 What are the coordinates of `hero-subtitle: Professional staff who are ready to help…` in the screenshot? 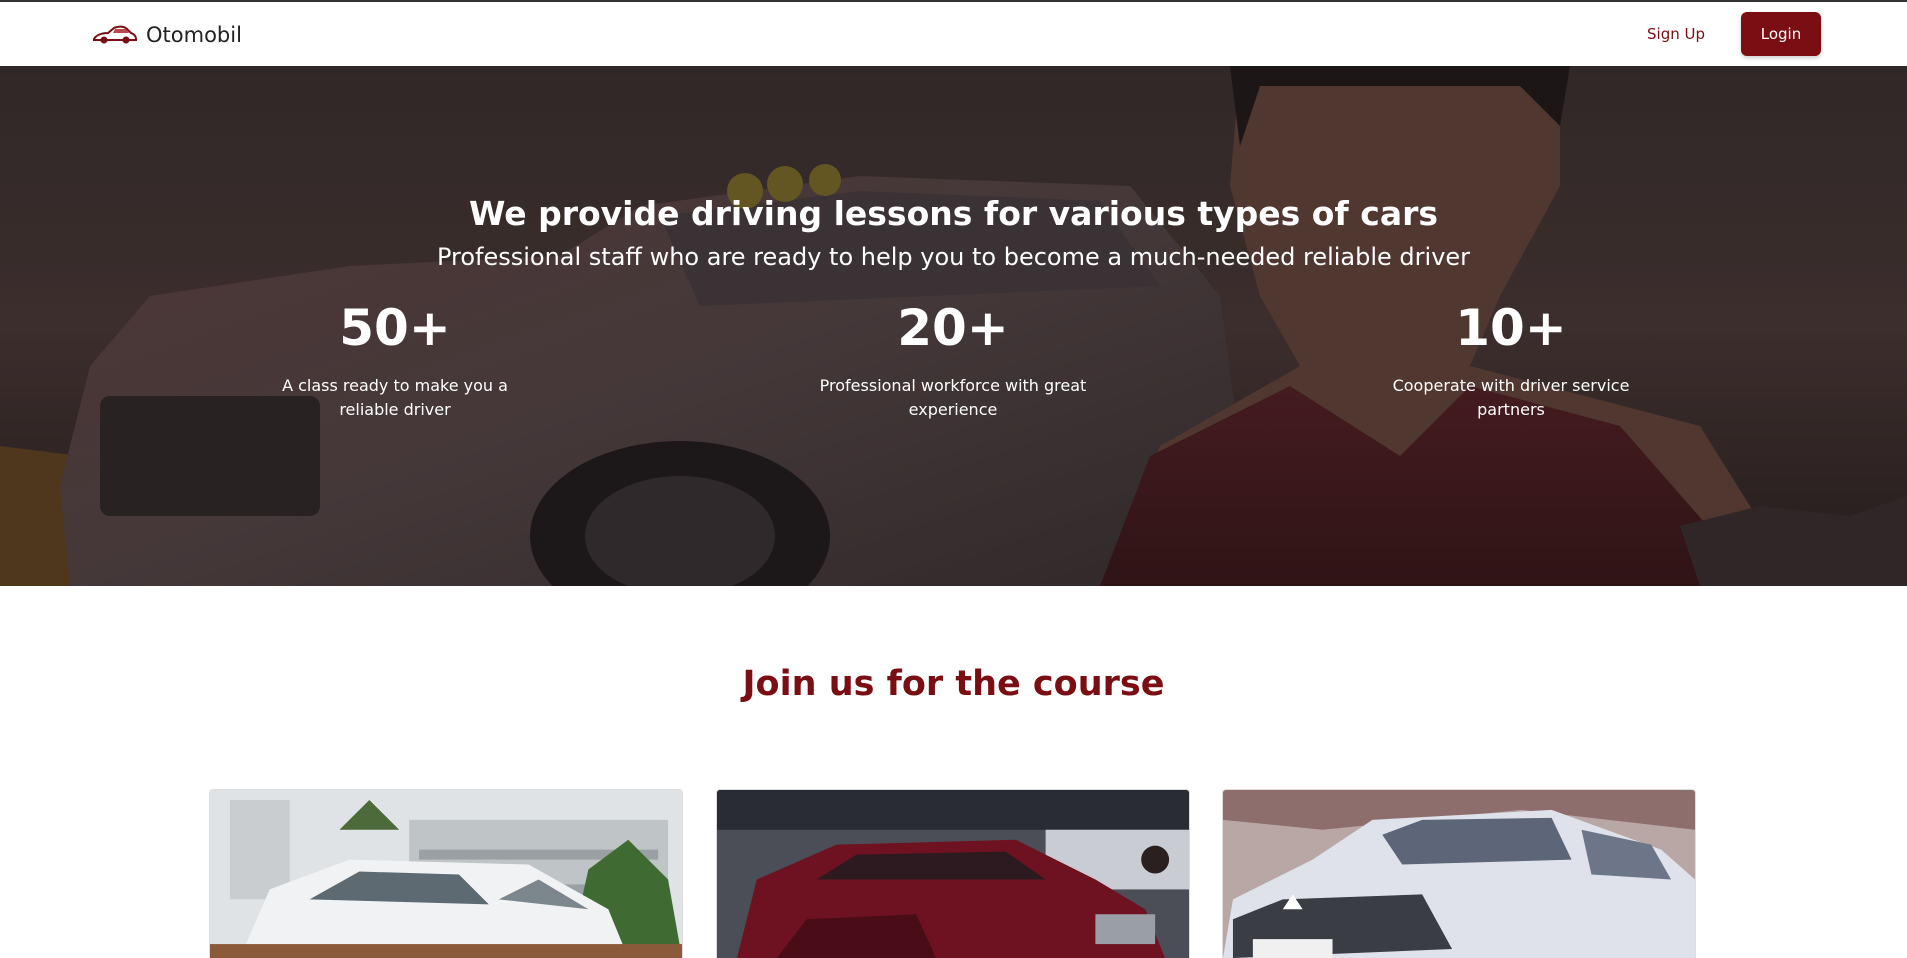 It's located at (953, 257).